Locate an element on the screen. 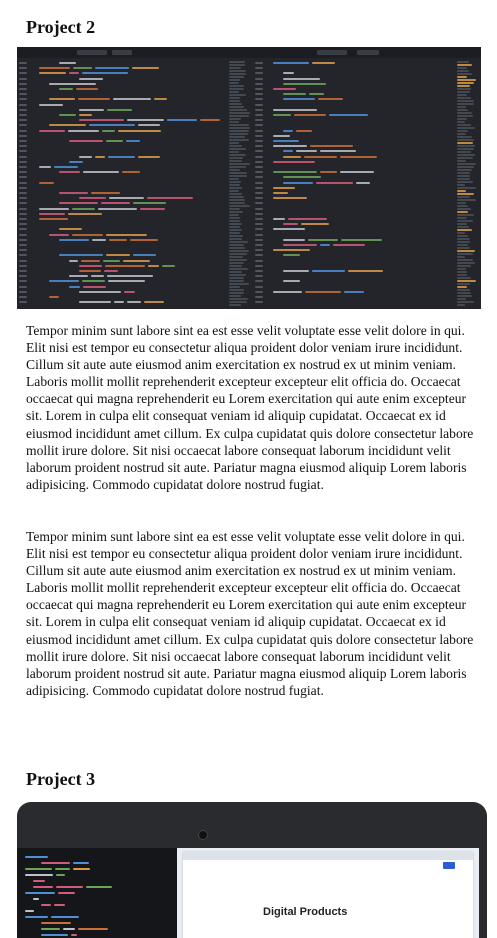 This screenshot has width=497, height=938. laptop-photo: Digital Products is located at coordinates (257, 870).